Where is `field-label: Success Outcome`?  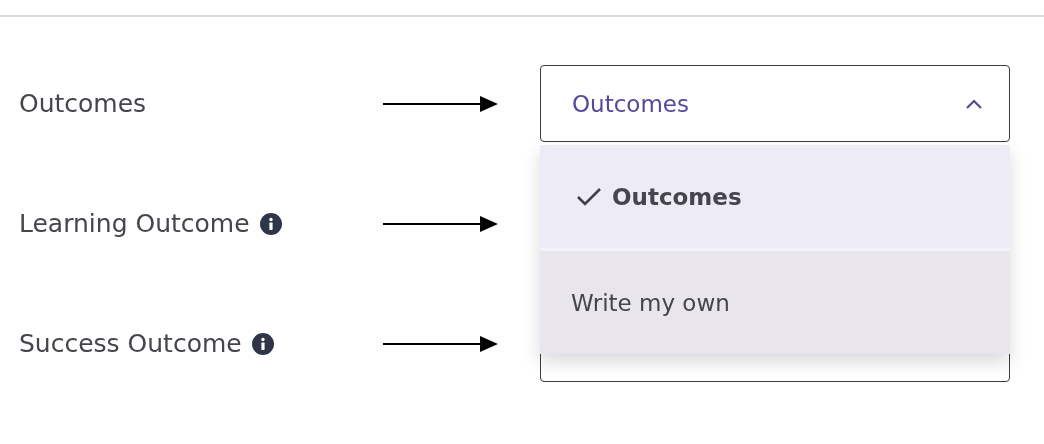 field-label: Success Outcome is located at coordinates (130, 343).